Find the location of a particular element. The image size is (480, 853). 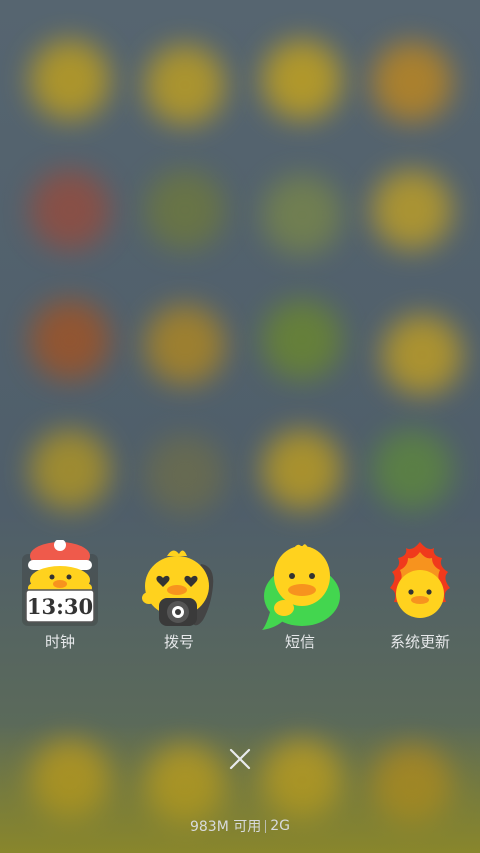

close-icon is located at coordinates (240, 759).